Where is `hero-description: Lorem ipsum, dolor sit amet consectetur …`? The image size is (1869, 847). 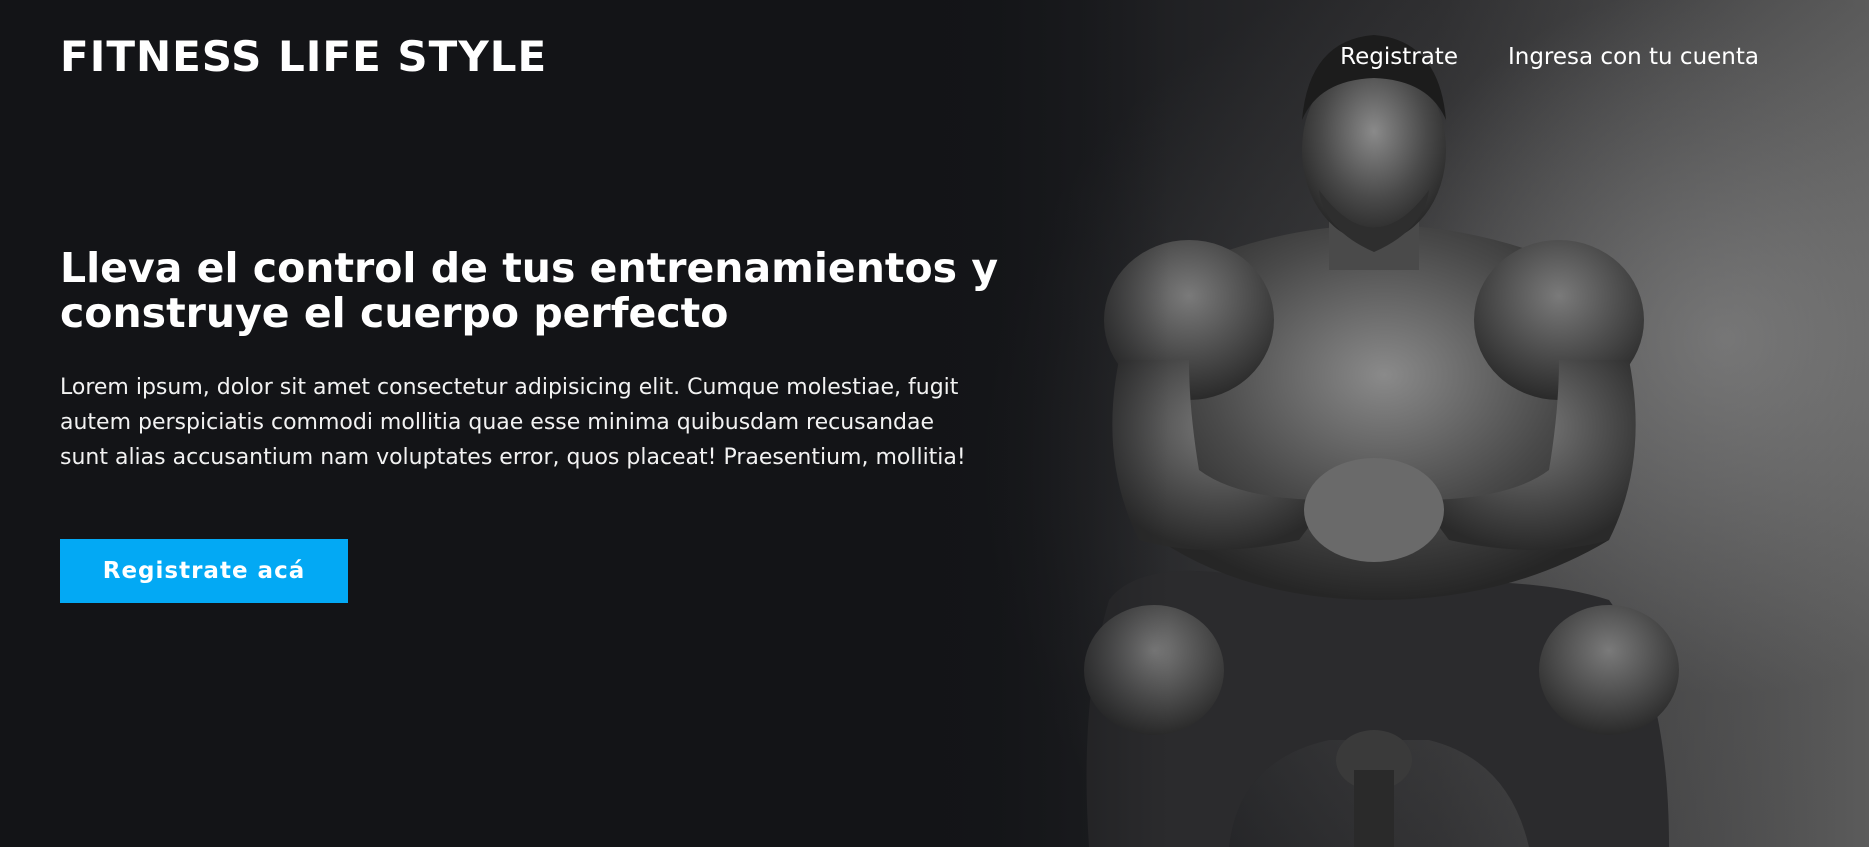
hero-description: Lorem ipsum, dolor sit amet consectetur … is located at coordinates (513, 422).